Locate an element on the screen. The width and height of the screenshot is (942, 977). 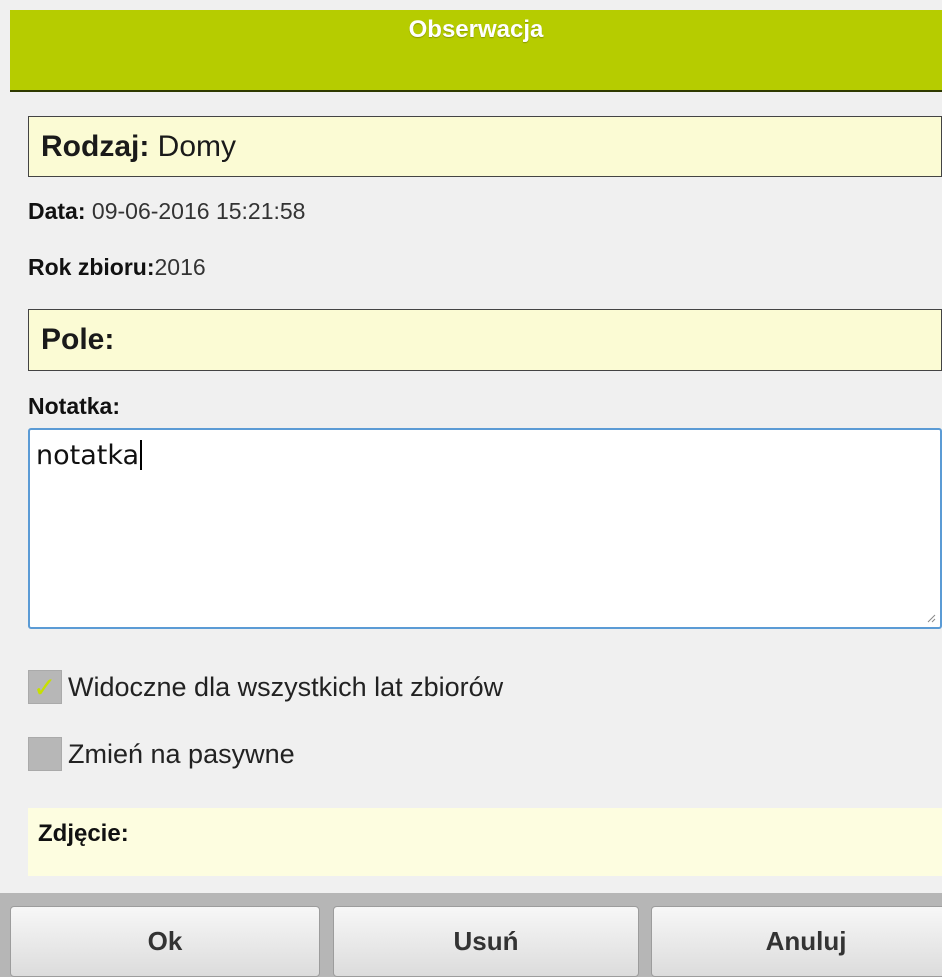
text-caret is located at coordinates (141, 455).